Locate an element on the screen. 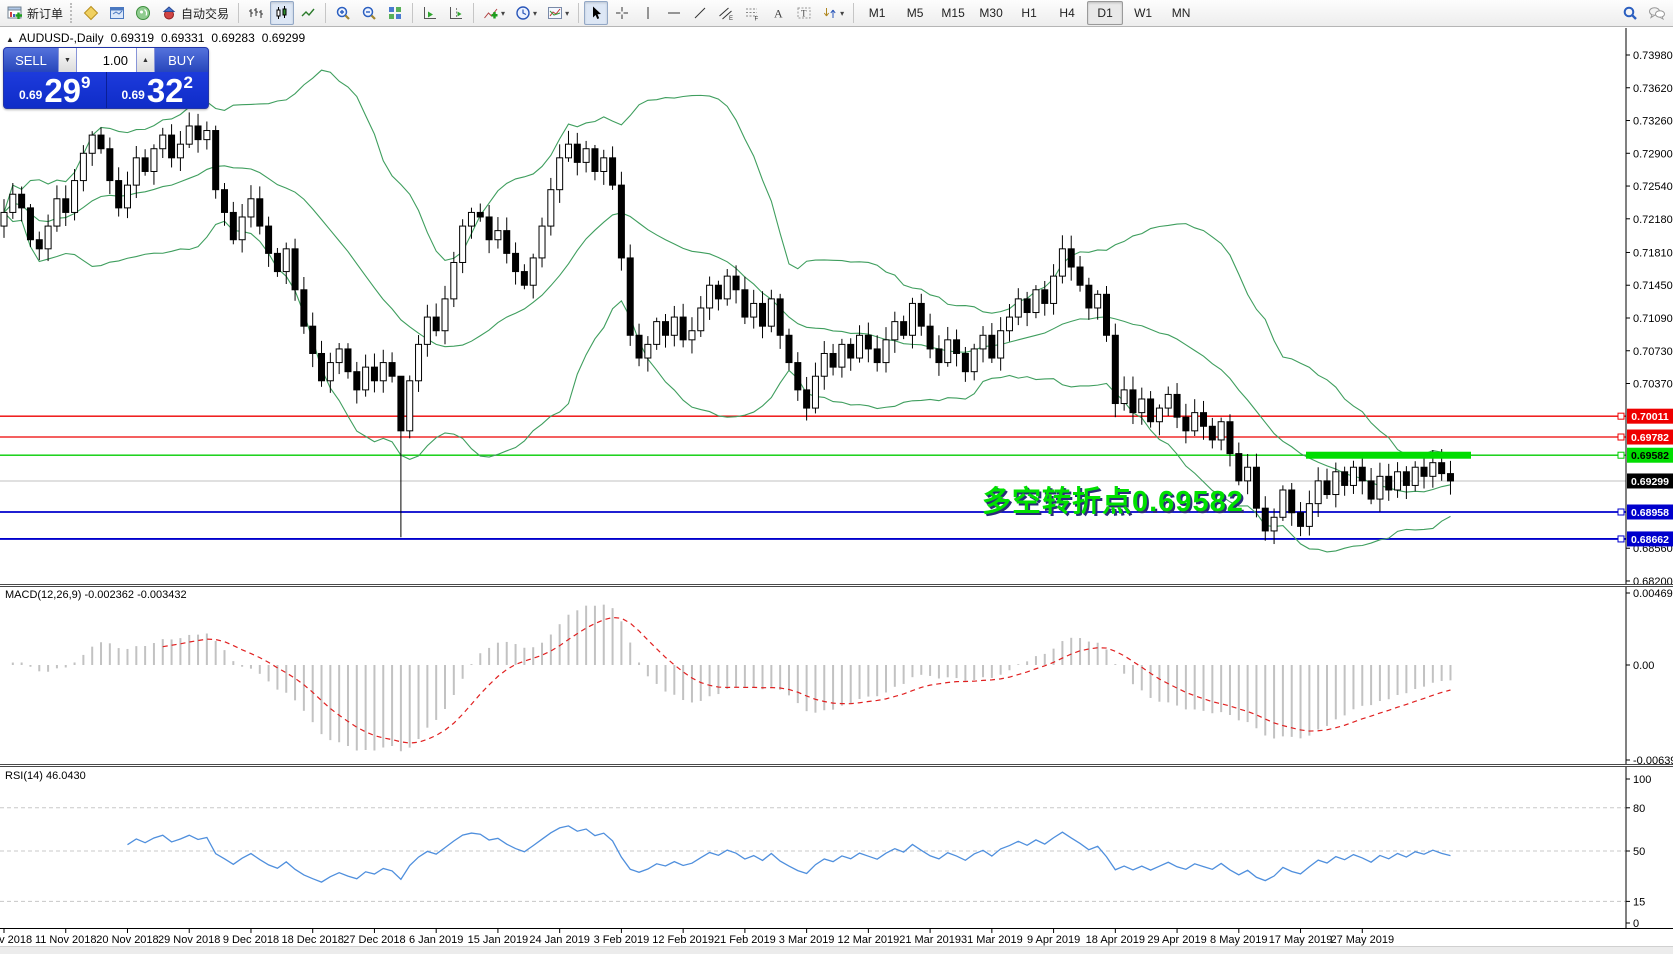  new-order-button: 新订单 is located at coordinates (35, 13).